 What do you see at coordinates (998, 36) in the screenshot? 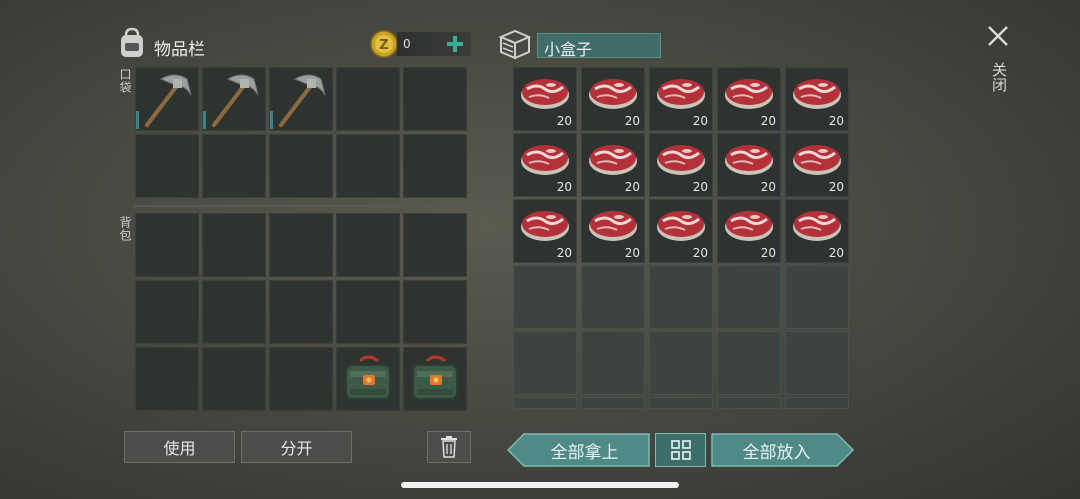
I see `close-icon` at bounding box center [998, 36].